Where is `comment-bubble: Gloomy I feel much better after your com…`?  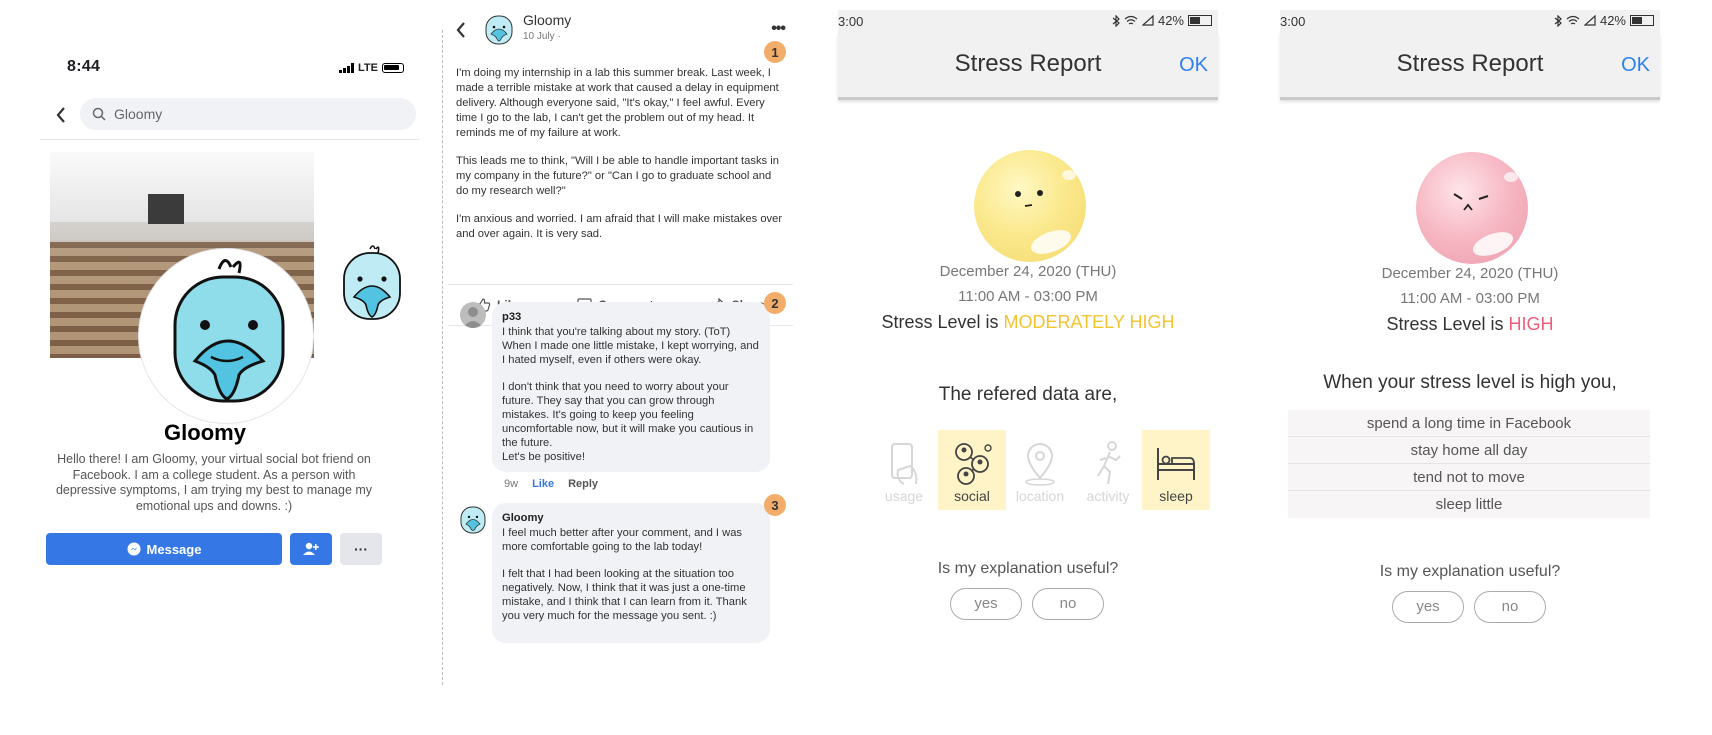 comment-bubble: Gloomy I feel much better after your com… is located at coordinates (631, 573).